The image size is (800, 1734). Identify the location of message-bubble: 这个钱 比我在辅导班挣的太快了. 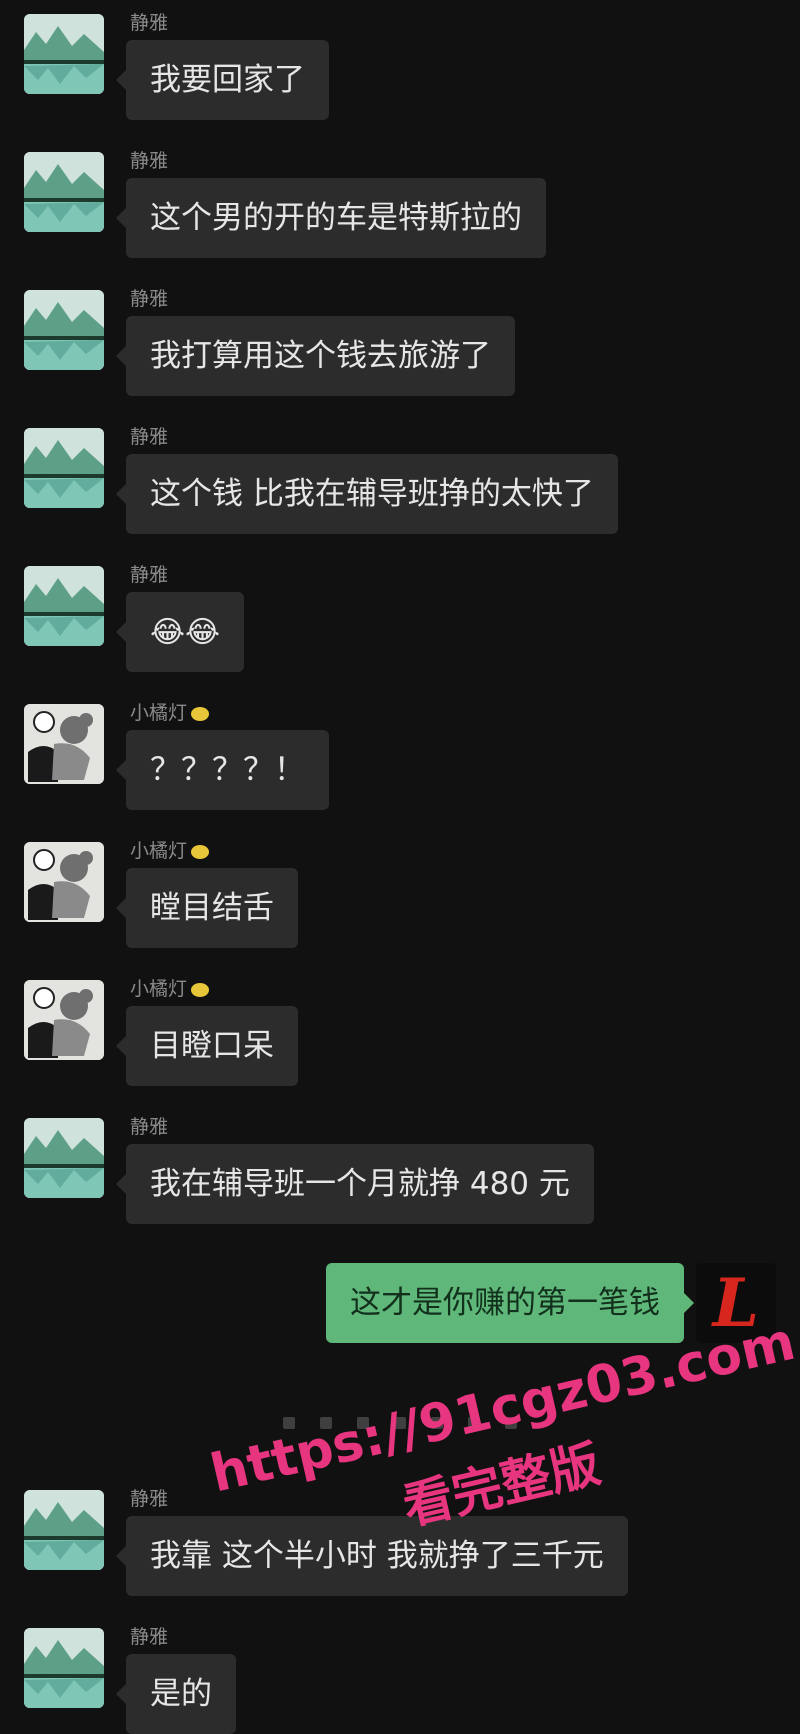
(367, 494).